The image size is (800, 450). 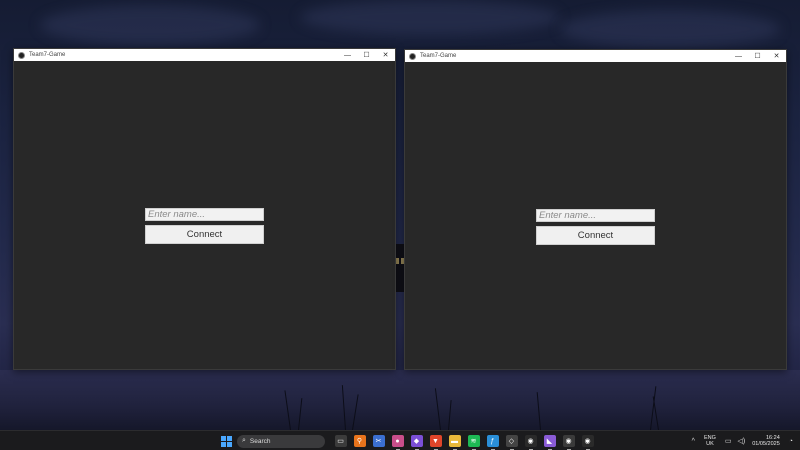 What do you see at coordinates (435, 442) in the screenshot?
I see `brave-icon: ▼` at bounding box center [435, 442].